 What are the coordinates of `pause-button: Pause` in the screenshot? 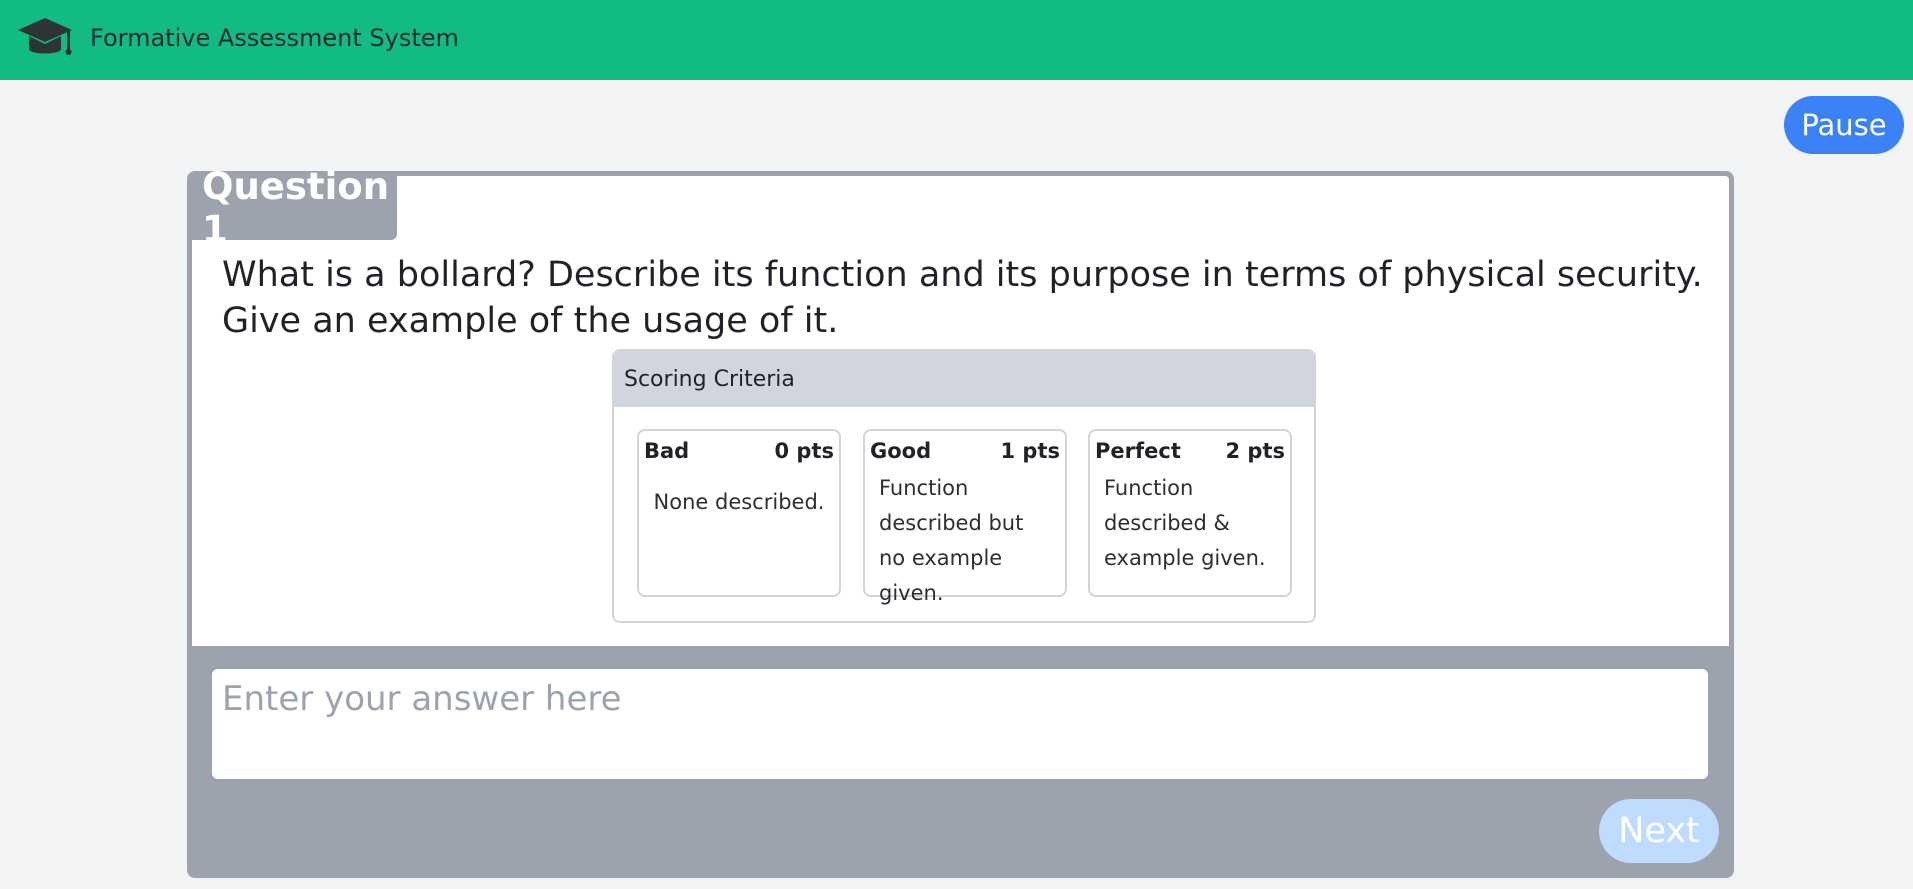 It's located at (1844, 125).